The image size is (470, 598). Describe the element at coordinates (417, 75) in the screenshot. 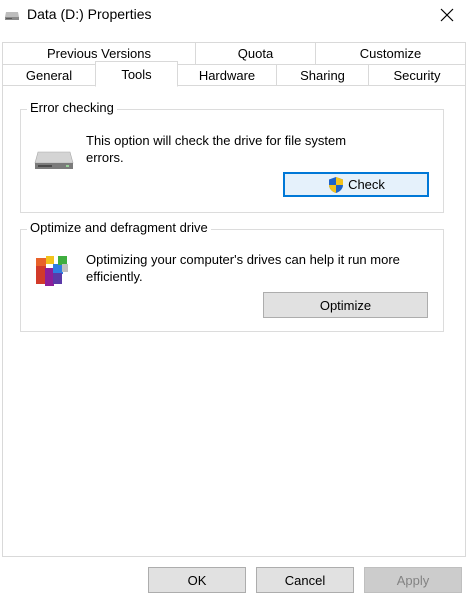

I see `tab-security: Security` at that location.